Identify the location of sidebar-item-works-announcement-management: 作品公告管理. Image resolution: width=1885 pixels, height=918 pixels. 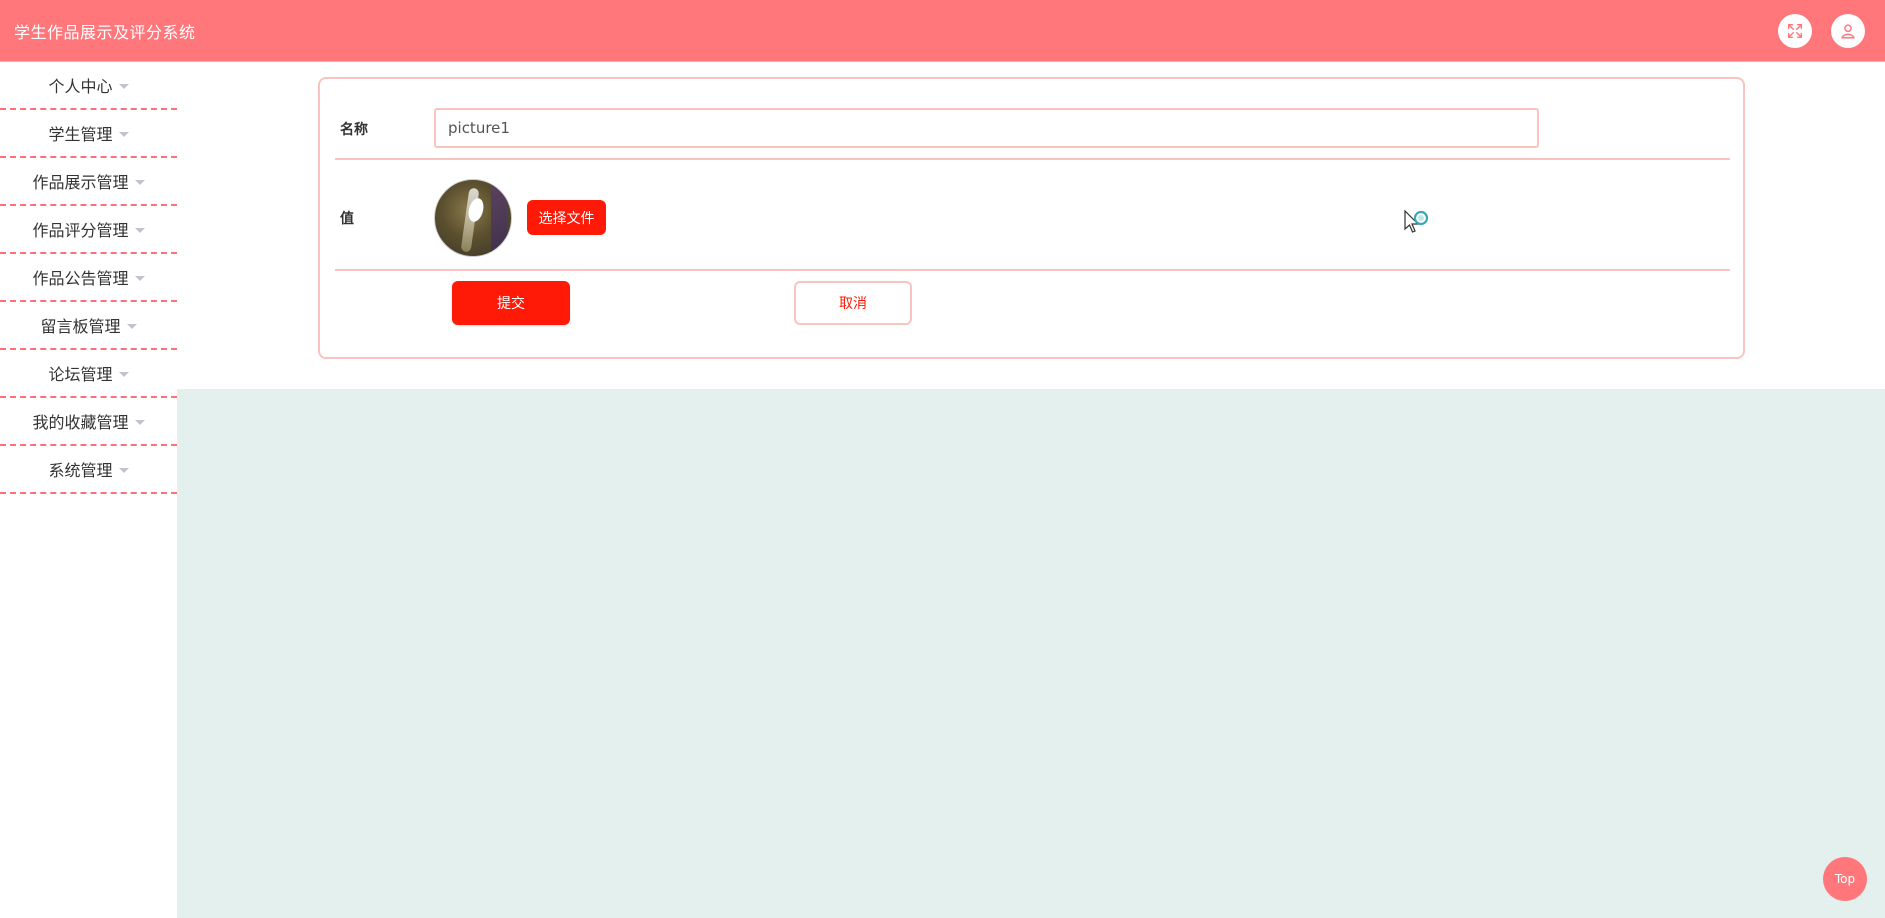
(88, 278).